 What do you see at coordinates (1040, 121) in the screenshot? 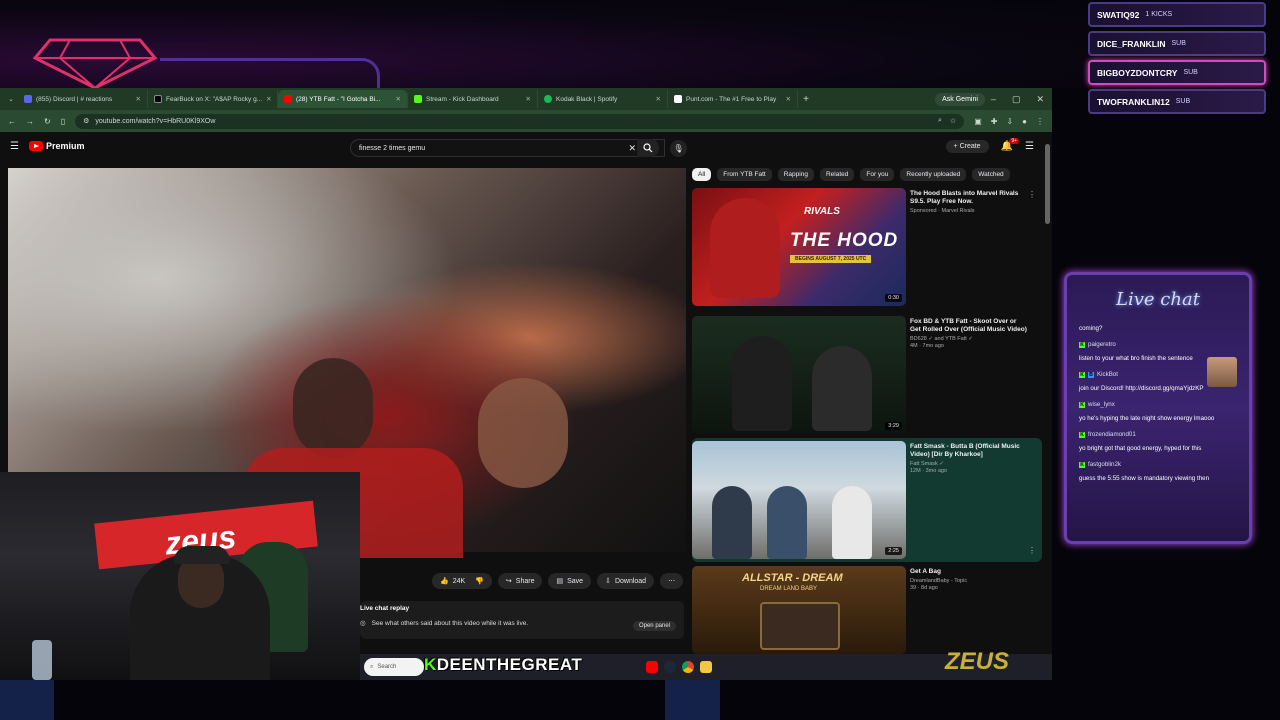
I see `menu-dots-icon: ⋮` at bounding box center [1040, 121].